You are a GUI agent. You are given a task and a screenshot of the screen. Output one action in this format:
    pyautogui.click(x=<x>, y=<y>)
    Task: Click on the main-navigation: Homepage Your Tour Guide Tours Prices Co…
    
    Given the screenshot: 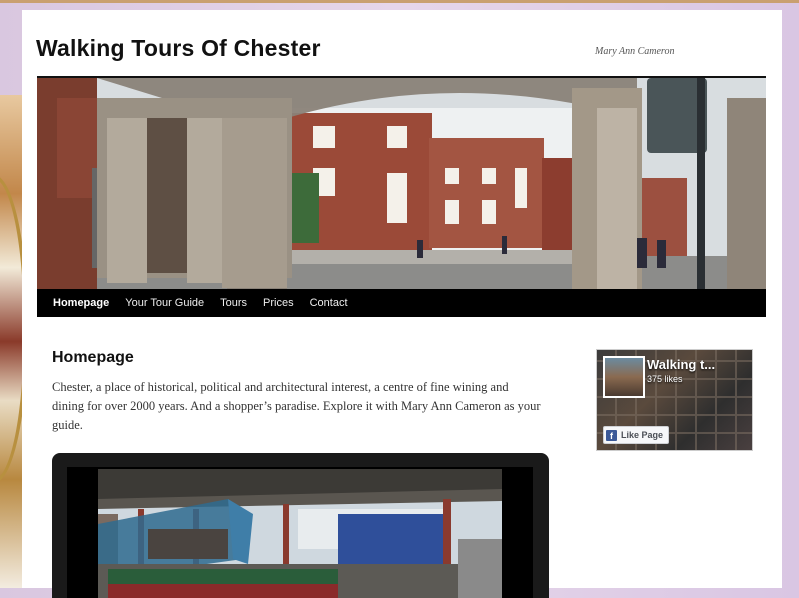 What is the action you would take?
    pyautogui.click(x=401, y=303)
    